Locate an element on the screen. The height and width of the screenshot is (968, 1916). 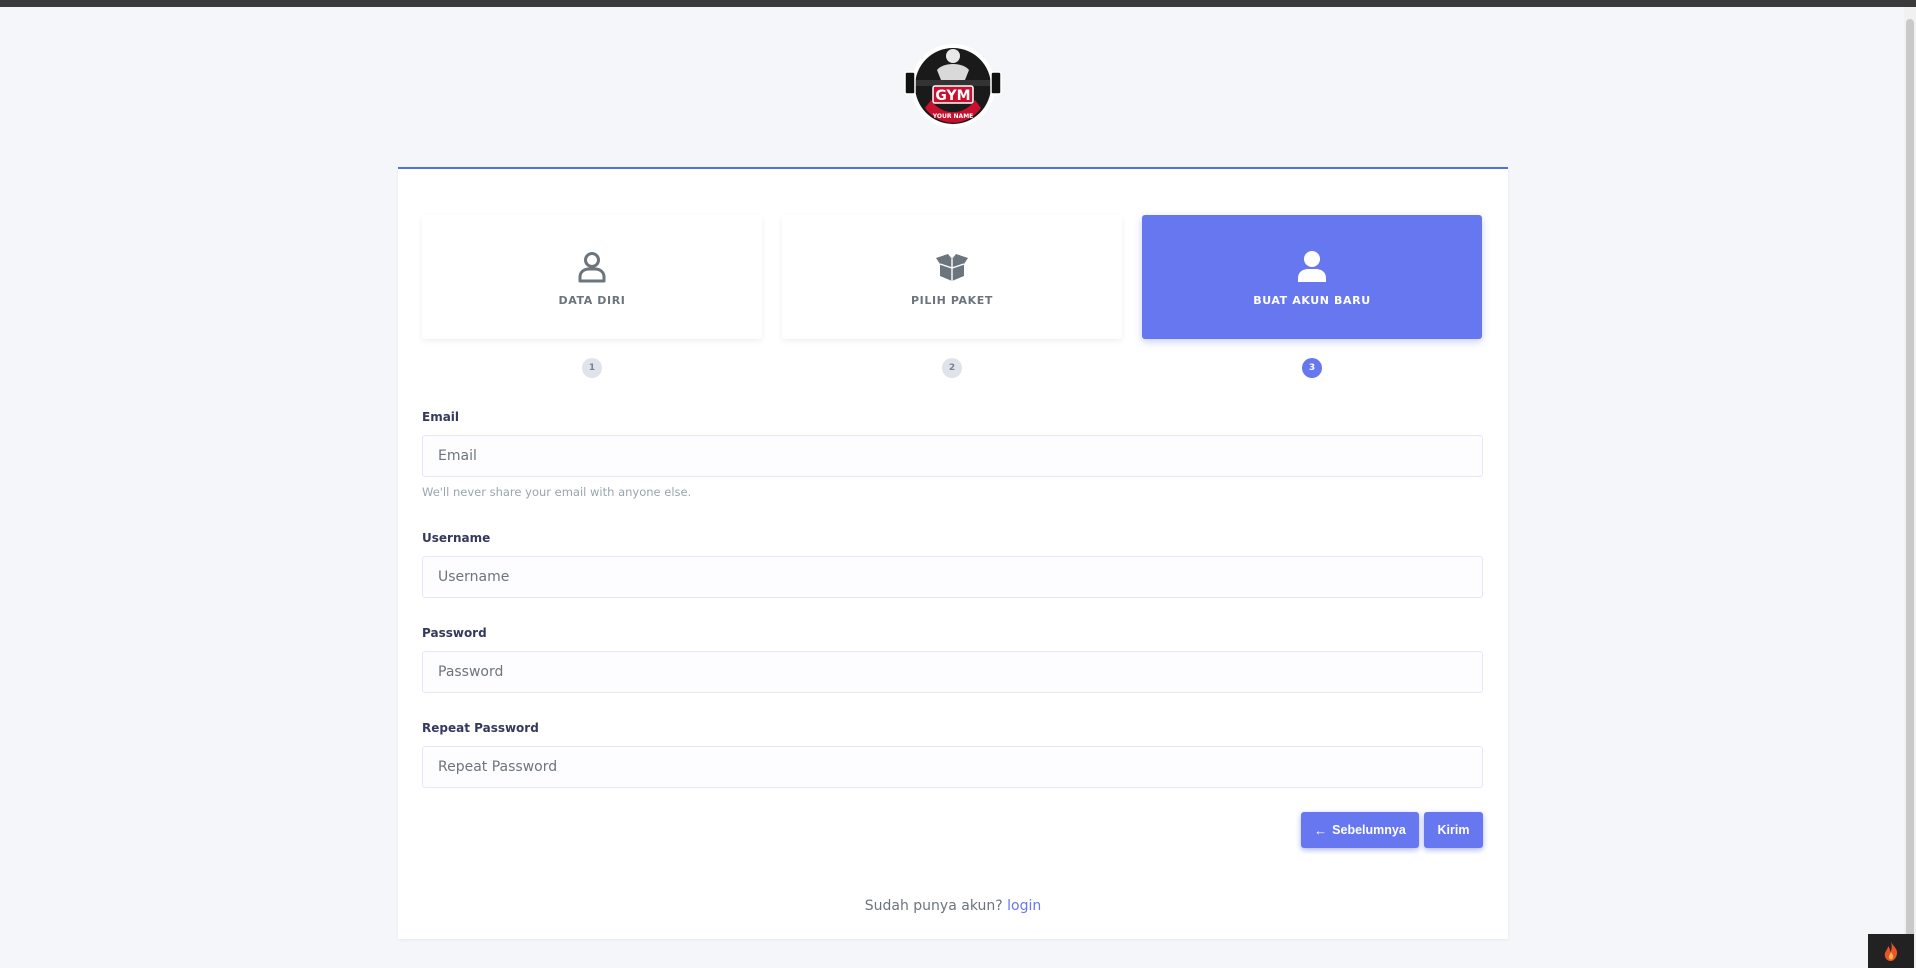
previous-button: ← Sebelumnya is located at coordinates (1360, 830).